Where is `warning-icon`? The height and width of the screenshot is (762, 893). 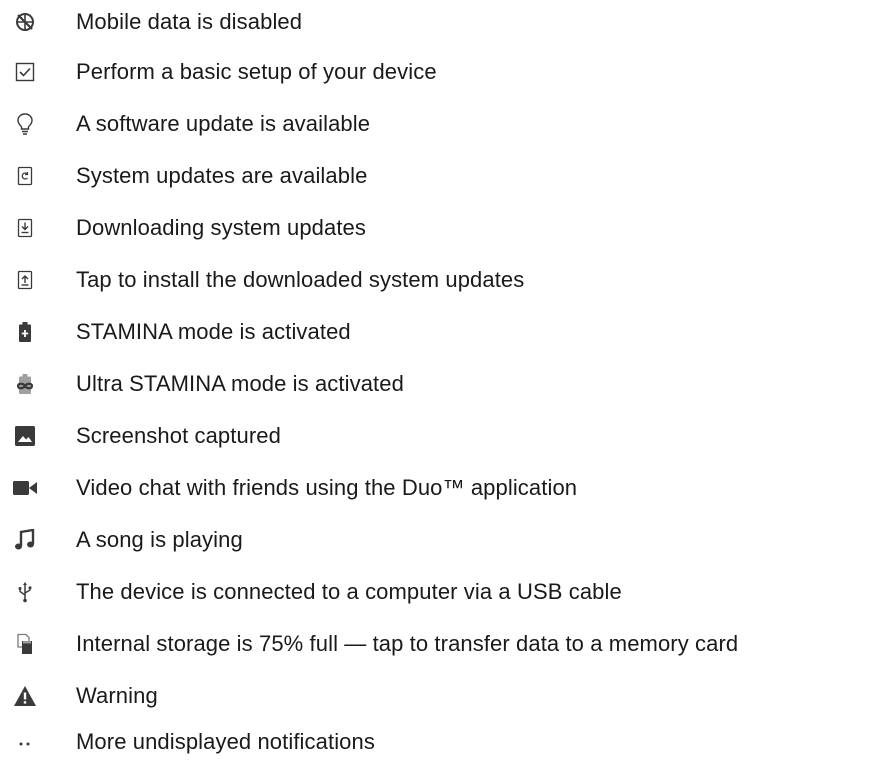 warning-icon is located at coordinates (25, 696).